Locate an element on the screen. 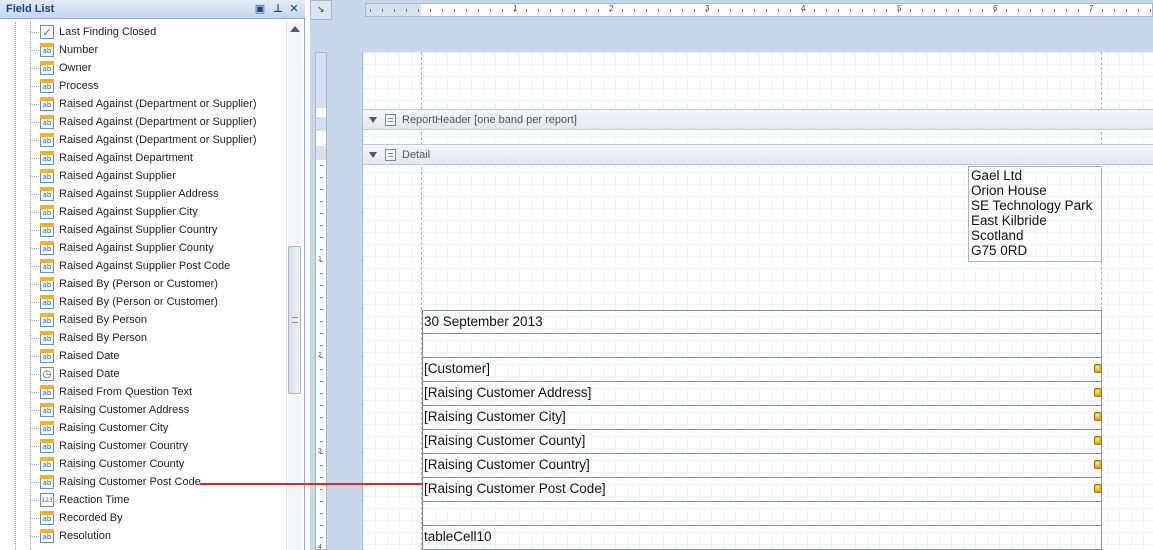  field-item: ab Raising Customer Post Code is located at coordinates (143, 482).